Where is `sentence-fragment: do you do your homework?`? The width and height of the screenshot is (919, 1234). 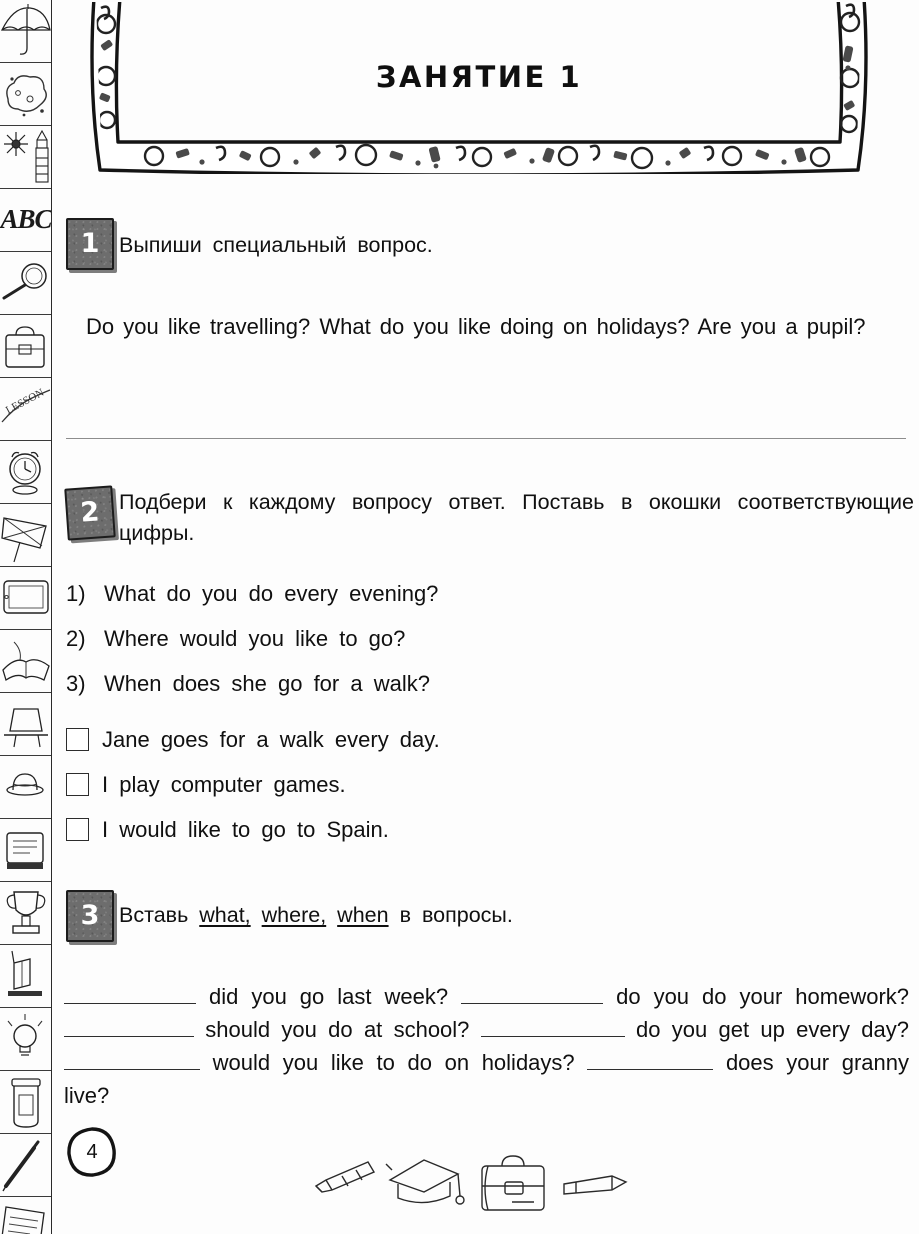
sentence-fragment: do you do your homework? is located at coordinates (763, 996).